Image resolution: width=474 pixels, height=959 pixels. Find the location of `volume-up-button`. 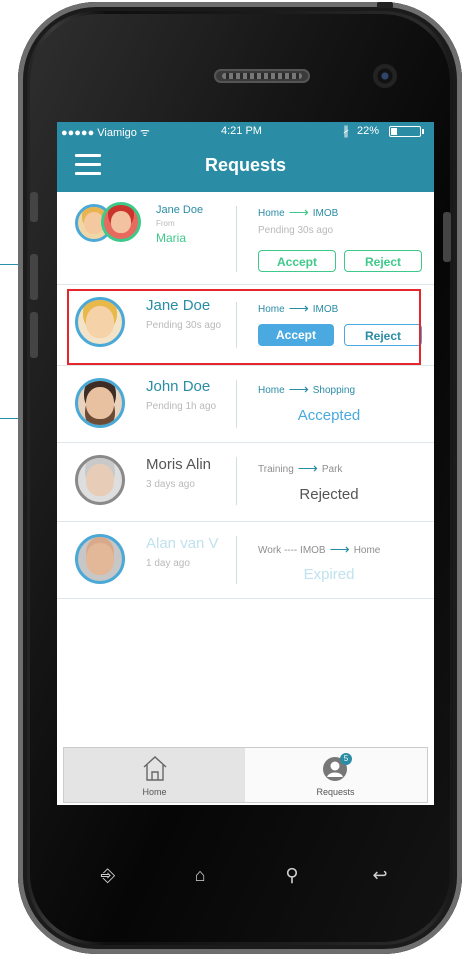

volume-up-button is located at coordinates (34, 277).